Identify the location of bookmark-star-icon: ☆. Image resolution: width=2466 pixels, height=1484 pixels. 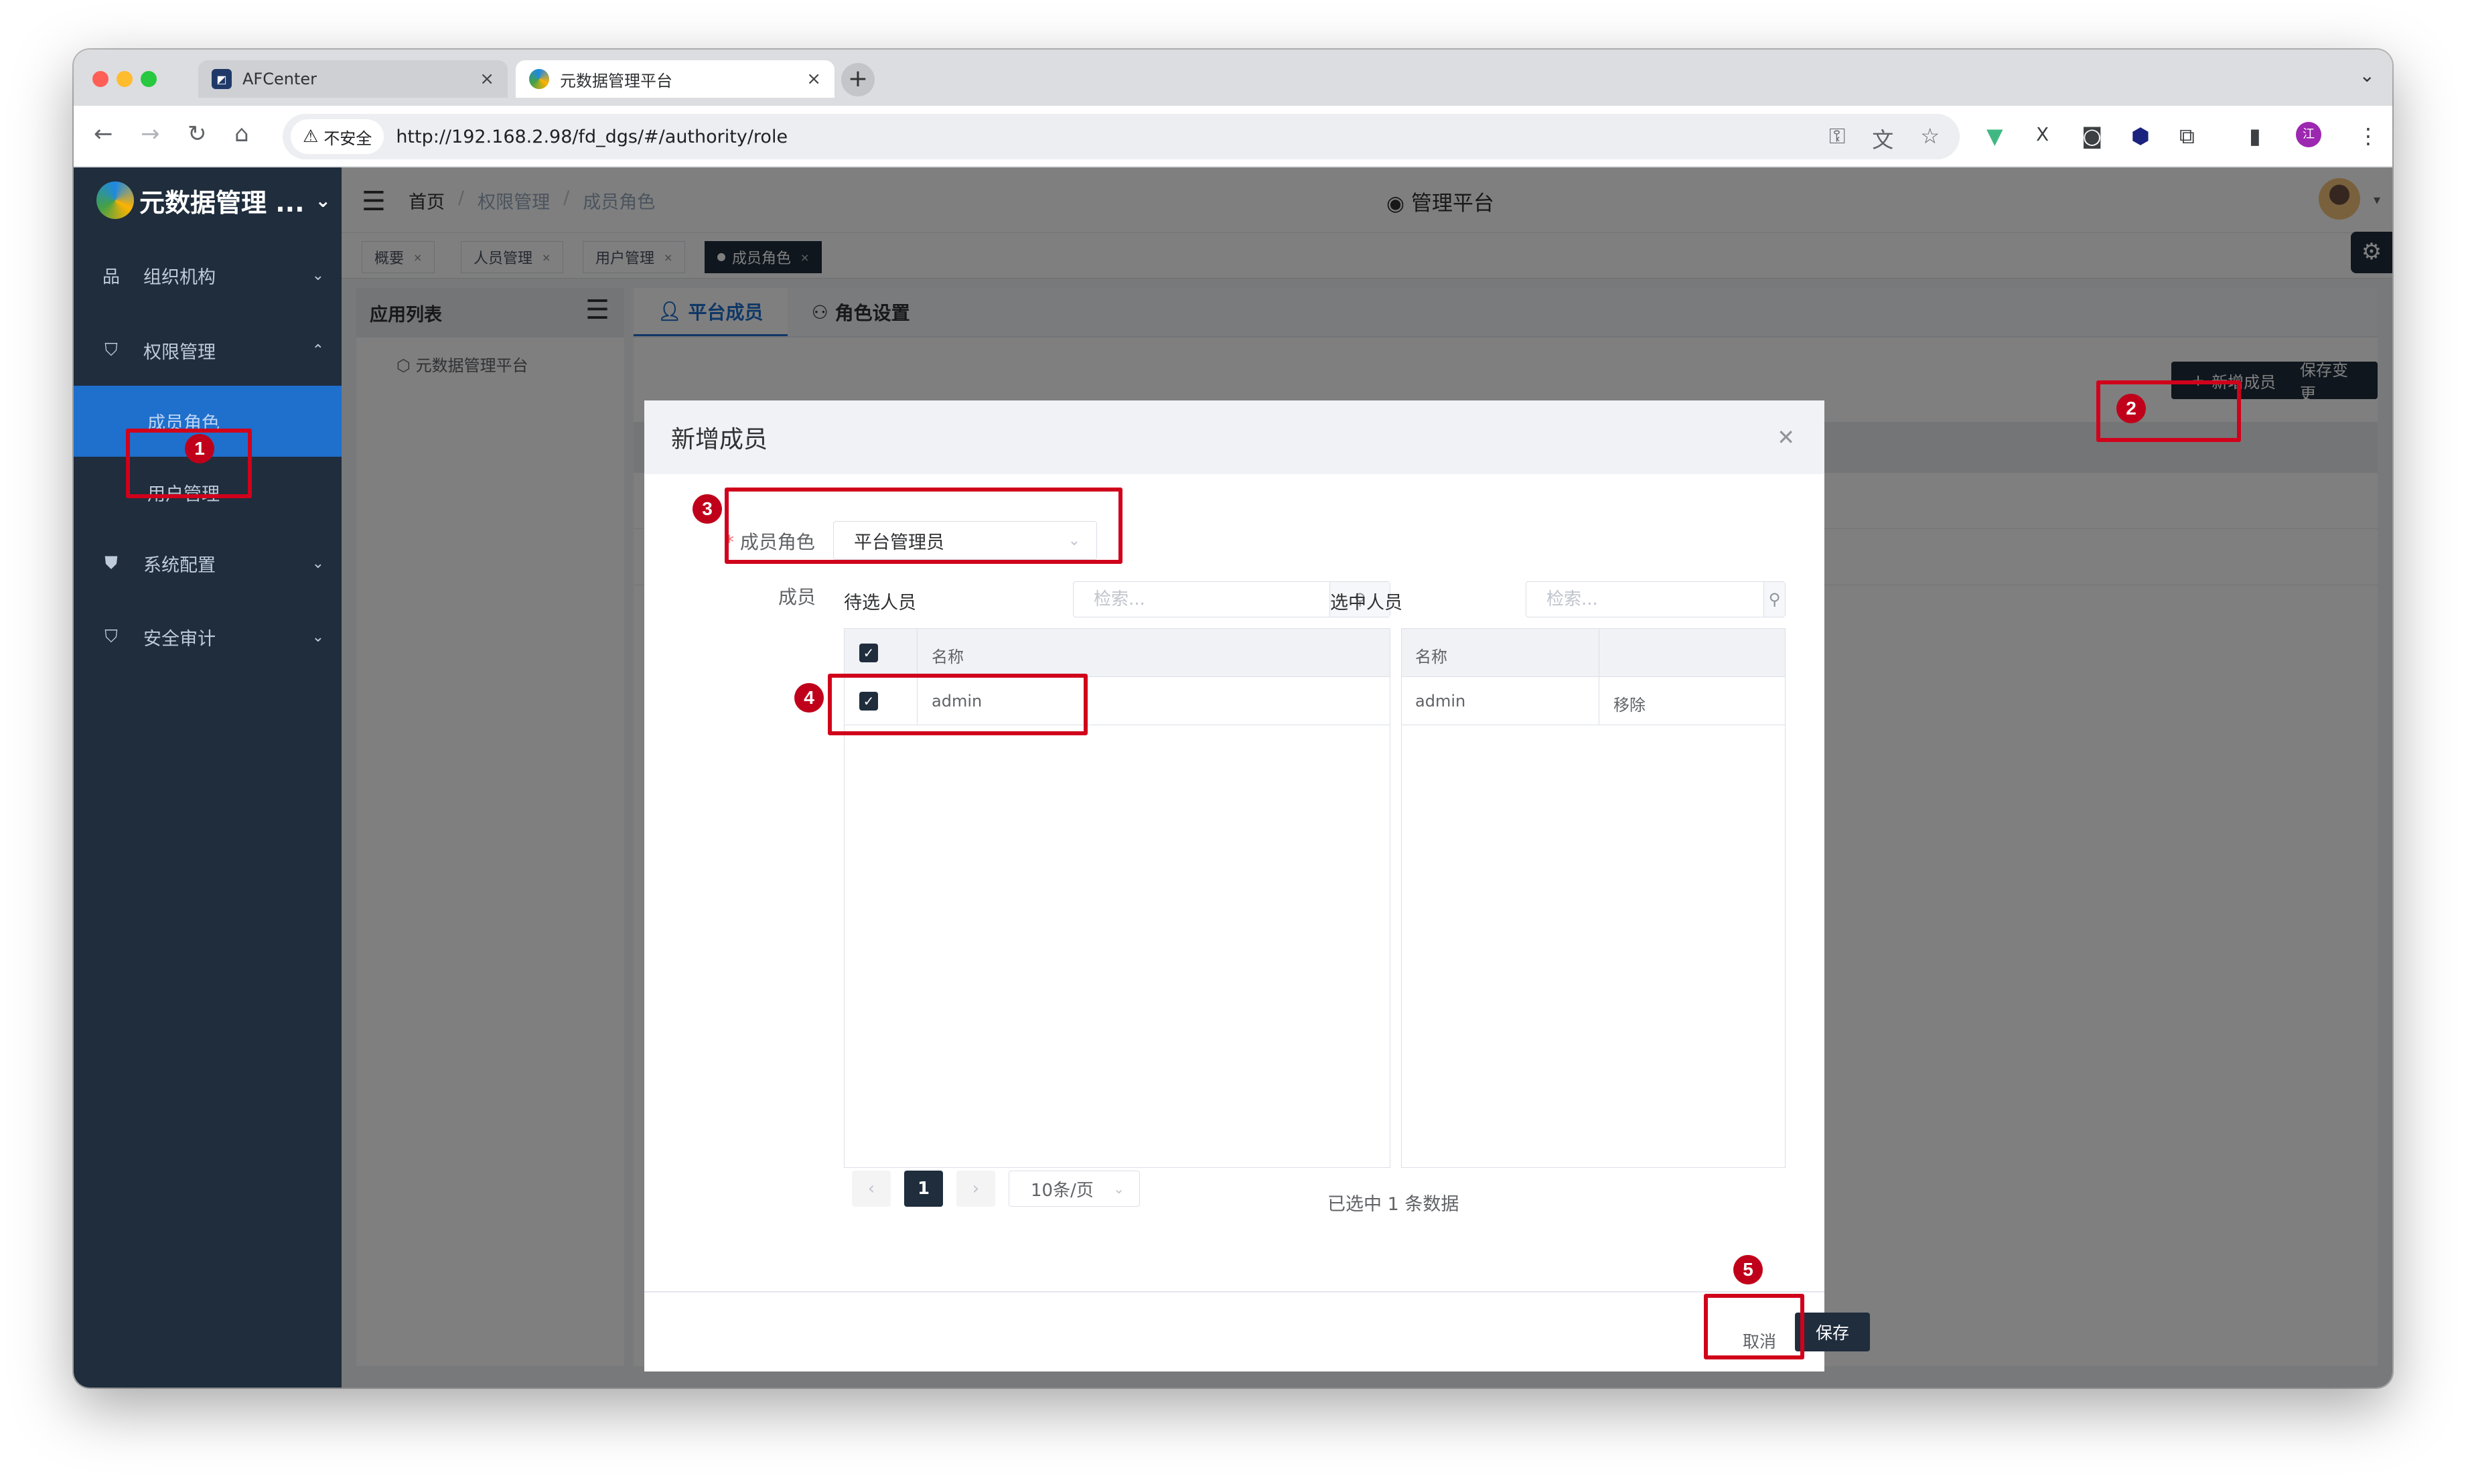
(1930, 138).